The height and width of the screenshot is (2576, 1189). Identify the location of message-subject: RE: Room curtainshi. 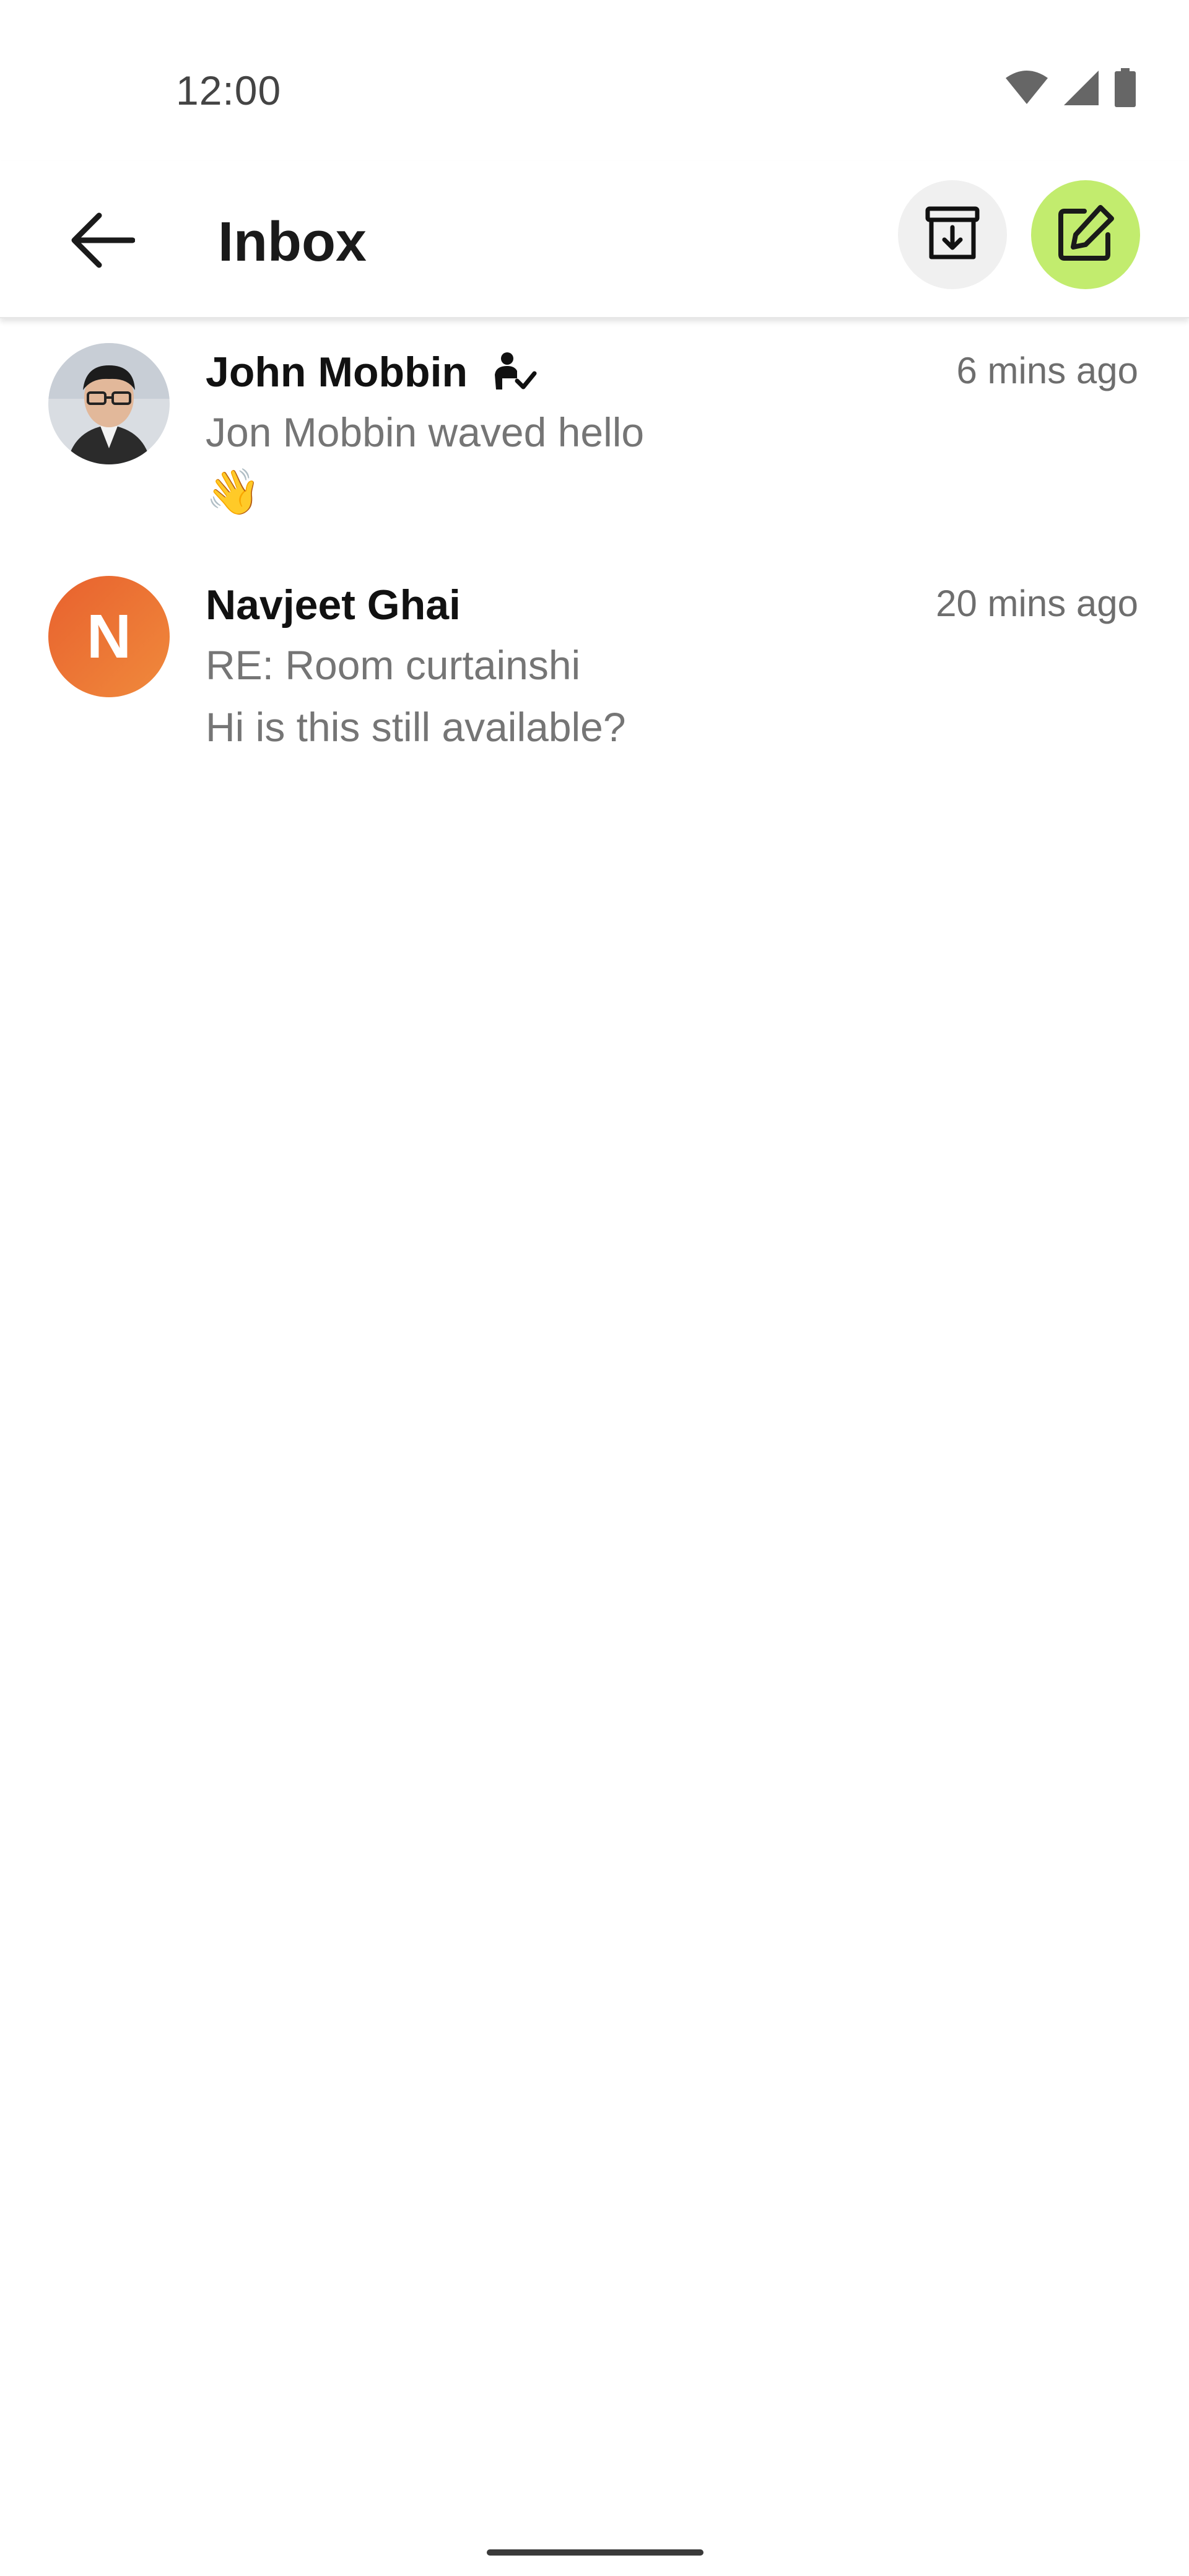
(393, 665).